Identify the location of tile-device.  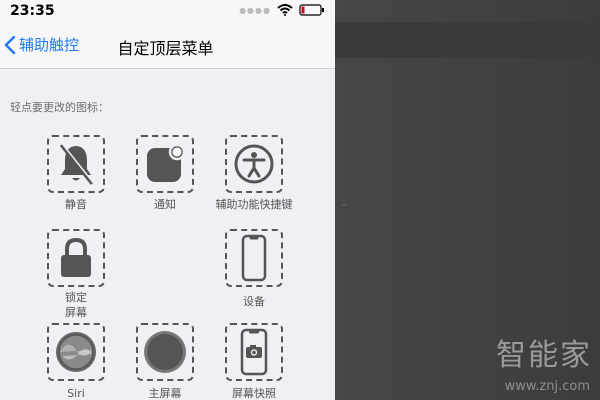
(254, 258).